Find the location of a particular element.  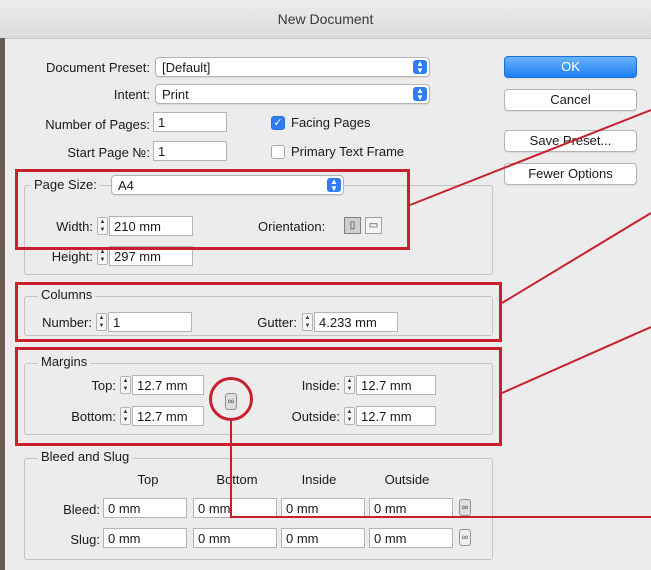

height-stepper: ▲ ▼ is located at coordinates (102, 256).